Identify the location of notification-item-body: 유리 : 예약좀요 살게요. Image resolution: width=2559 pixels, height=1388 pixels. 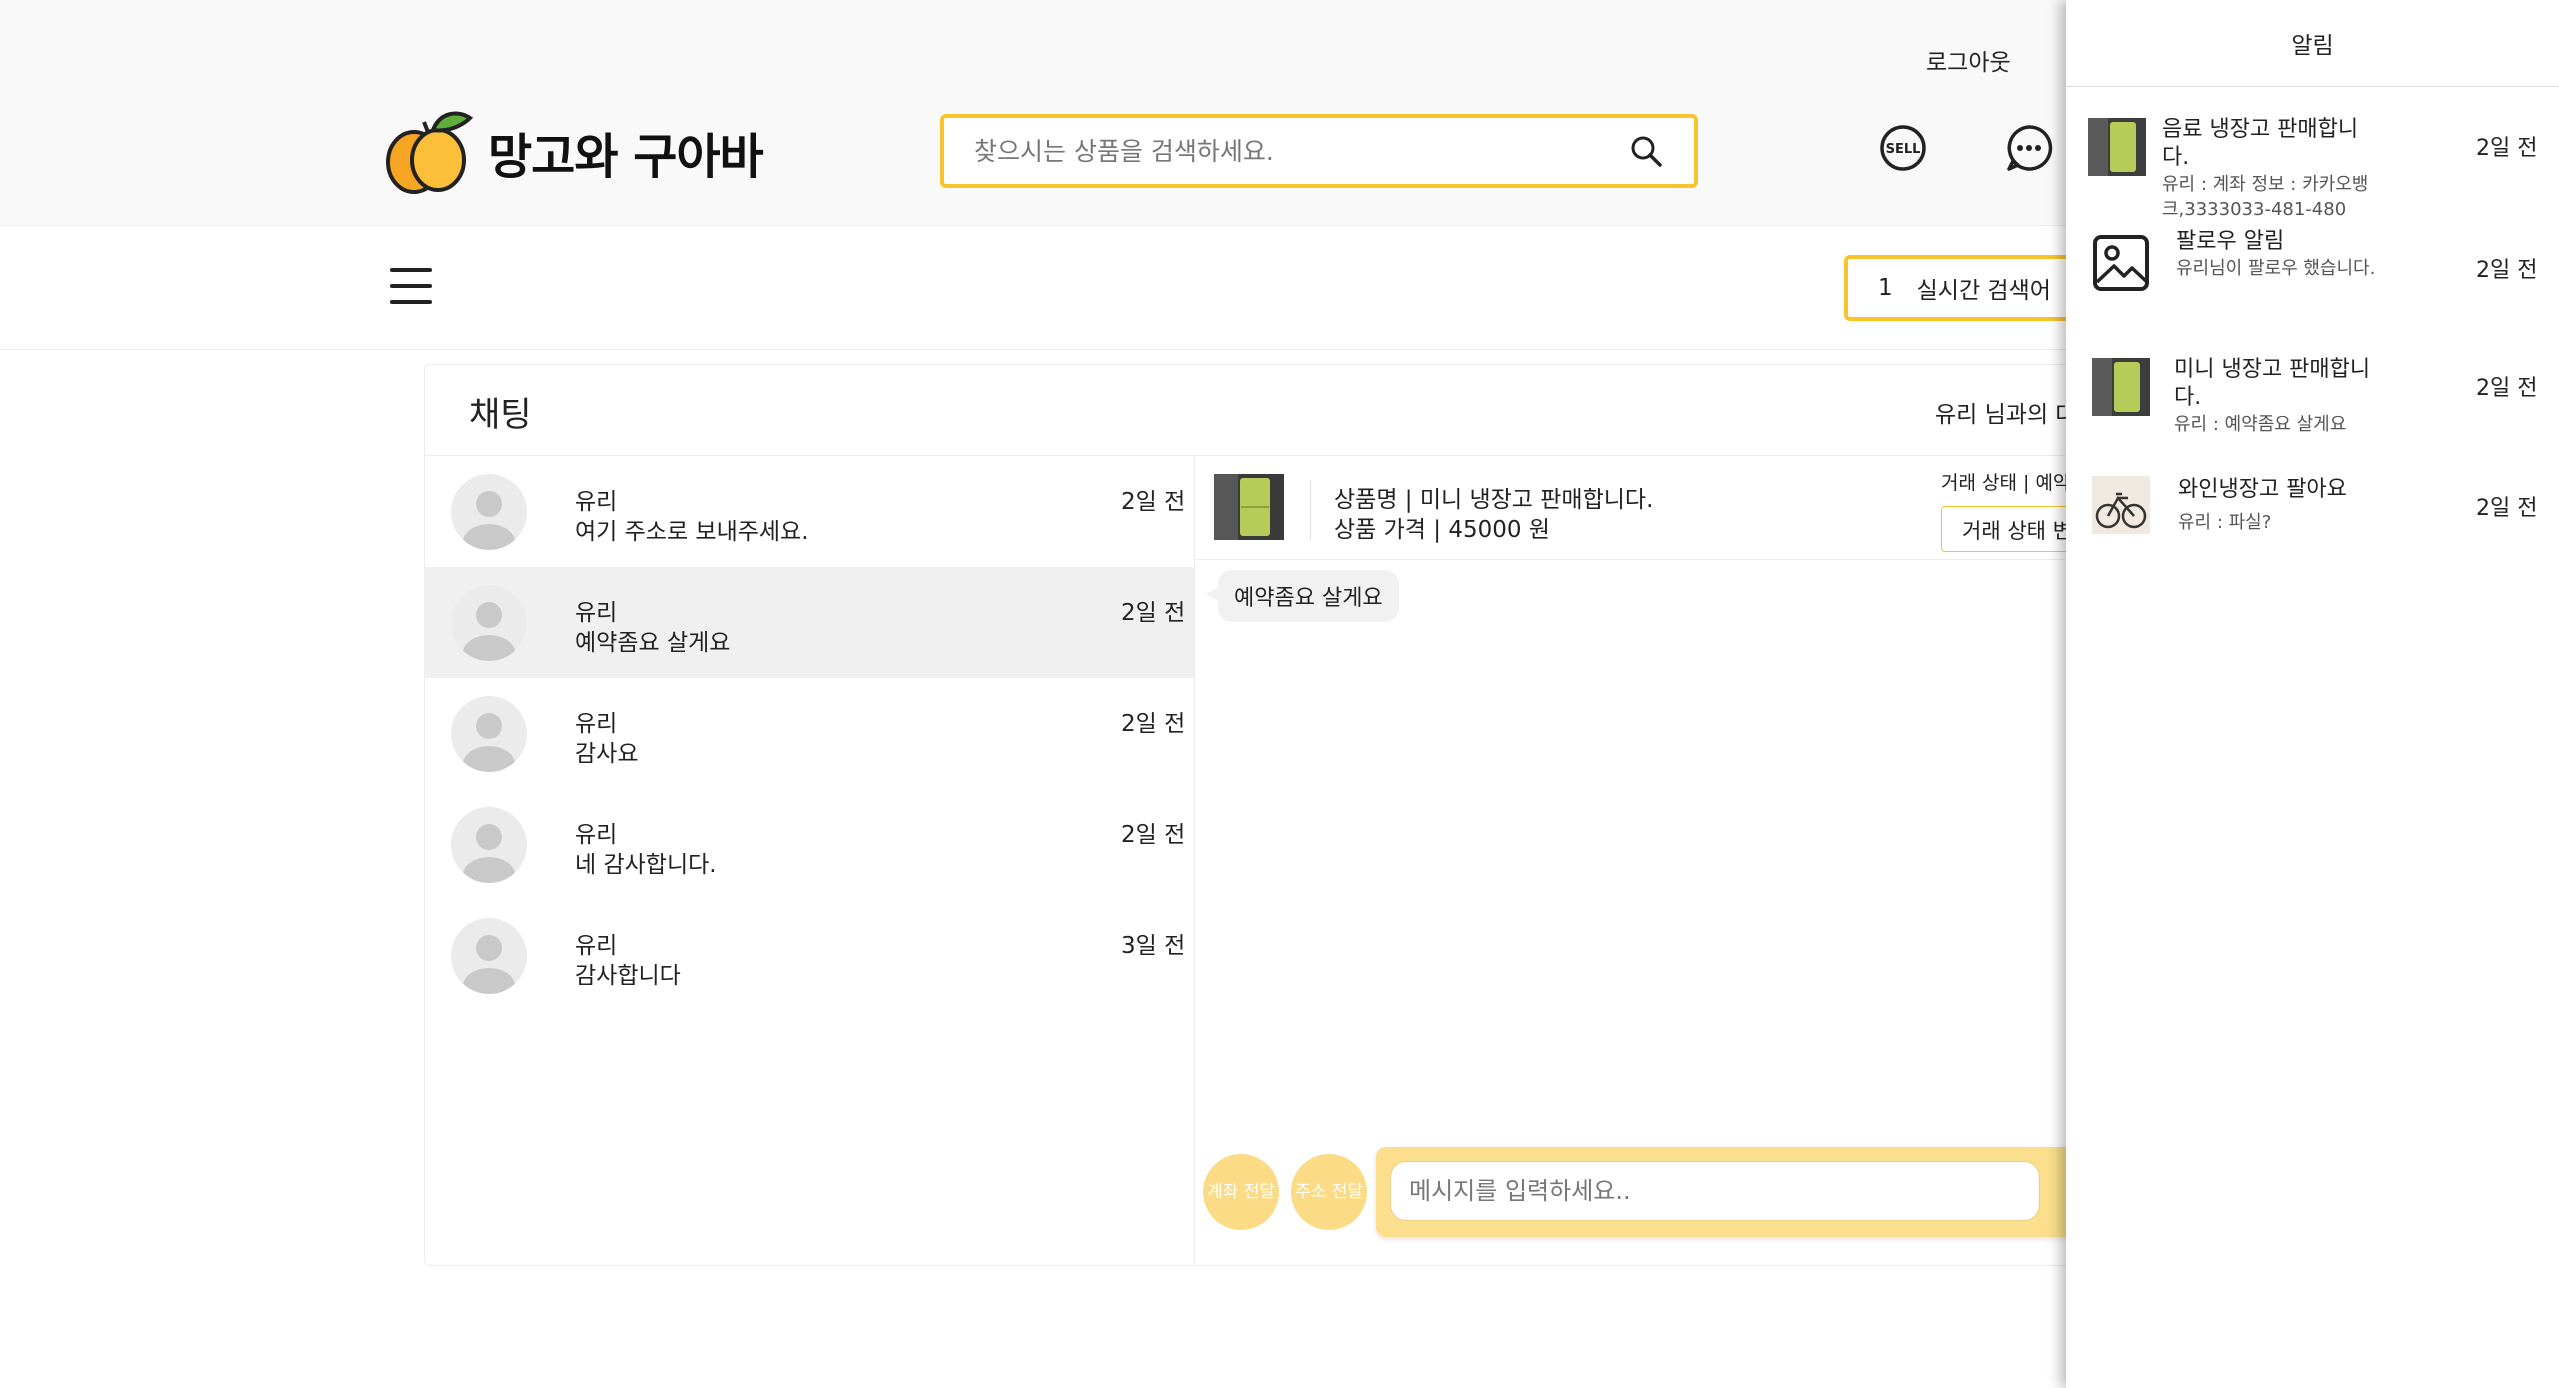
(2260, 424).